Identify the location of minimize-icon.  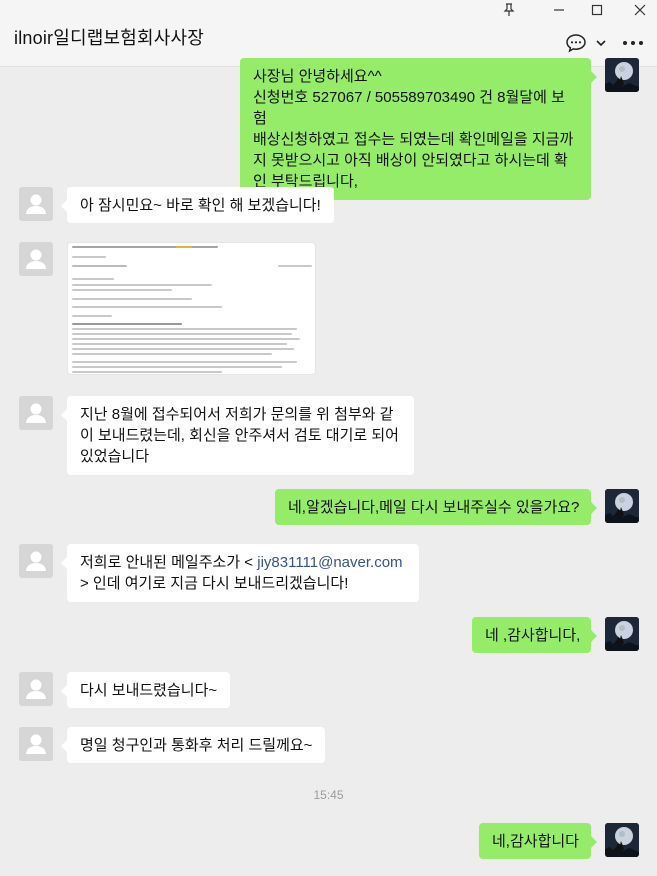
(559, 12).